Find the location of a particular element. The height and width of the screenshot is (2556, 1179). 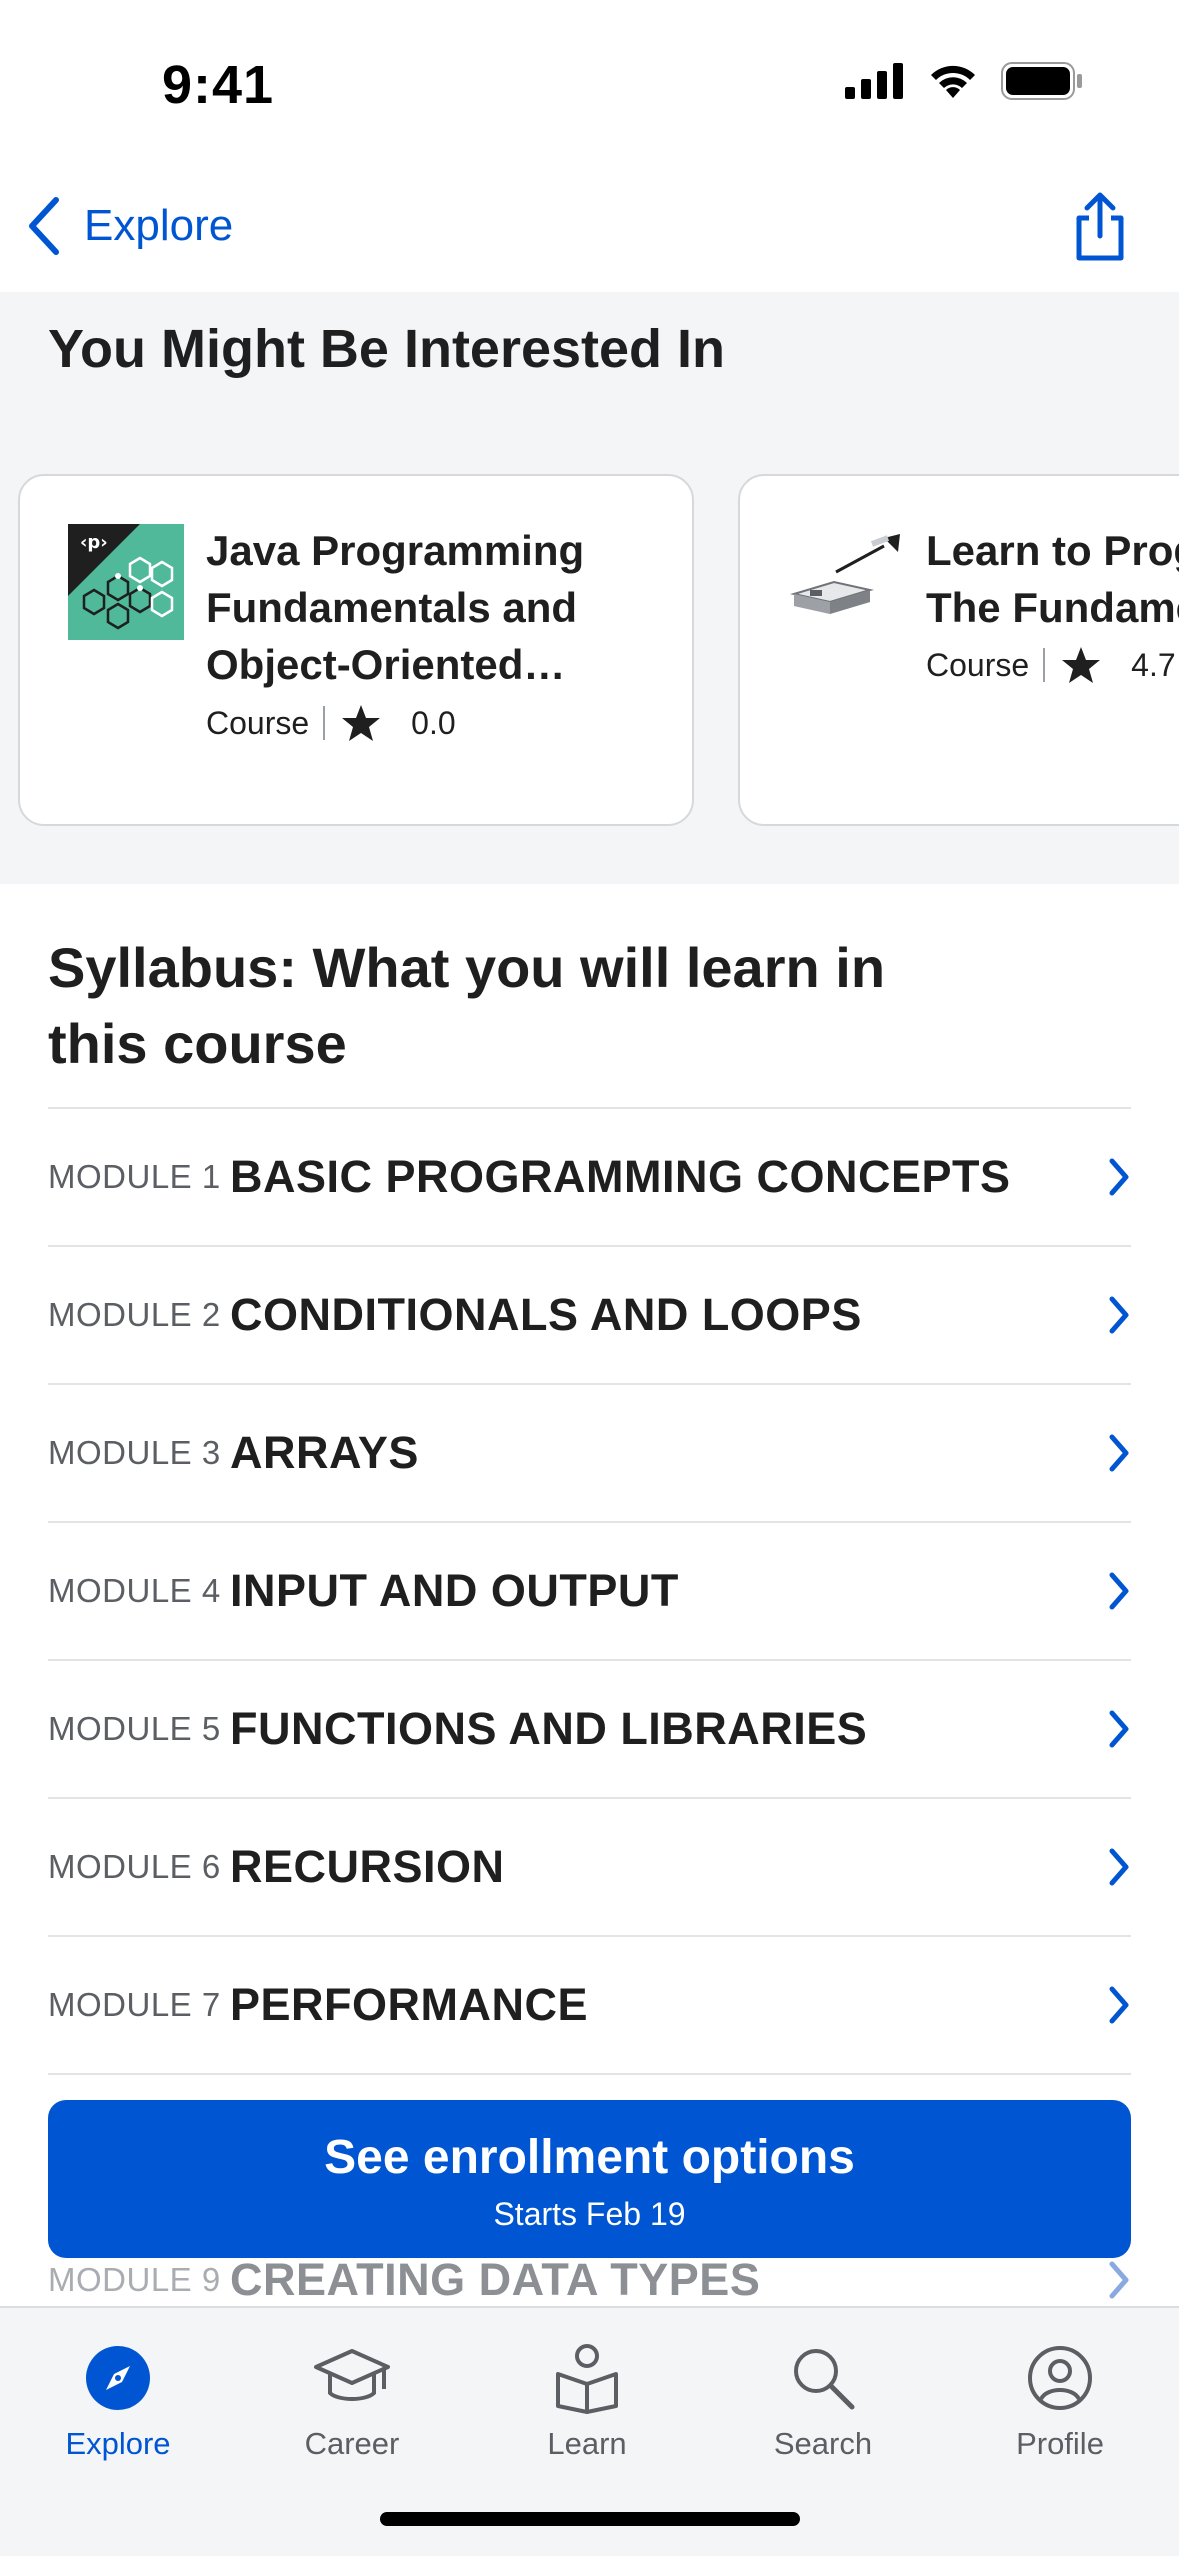

module-row is located at coordinates (589, 2088).